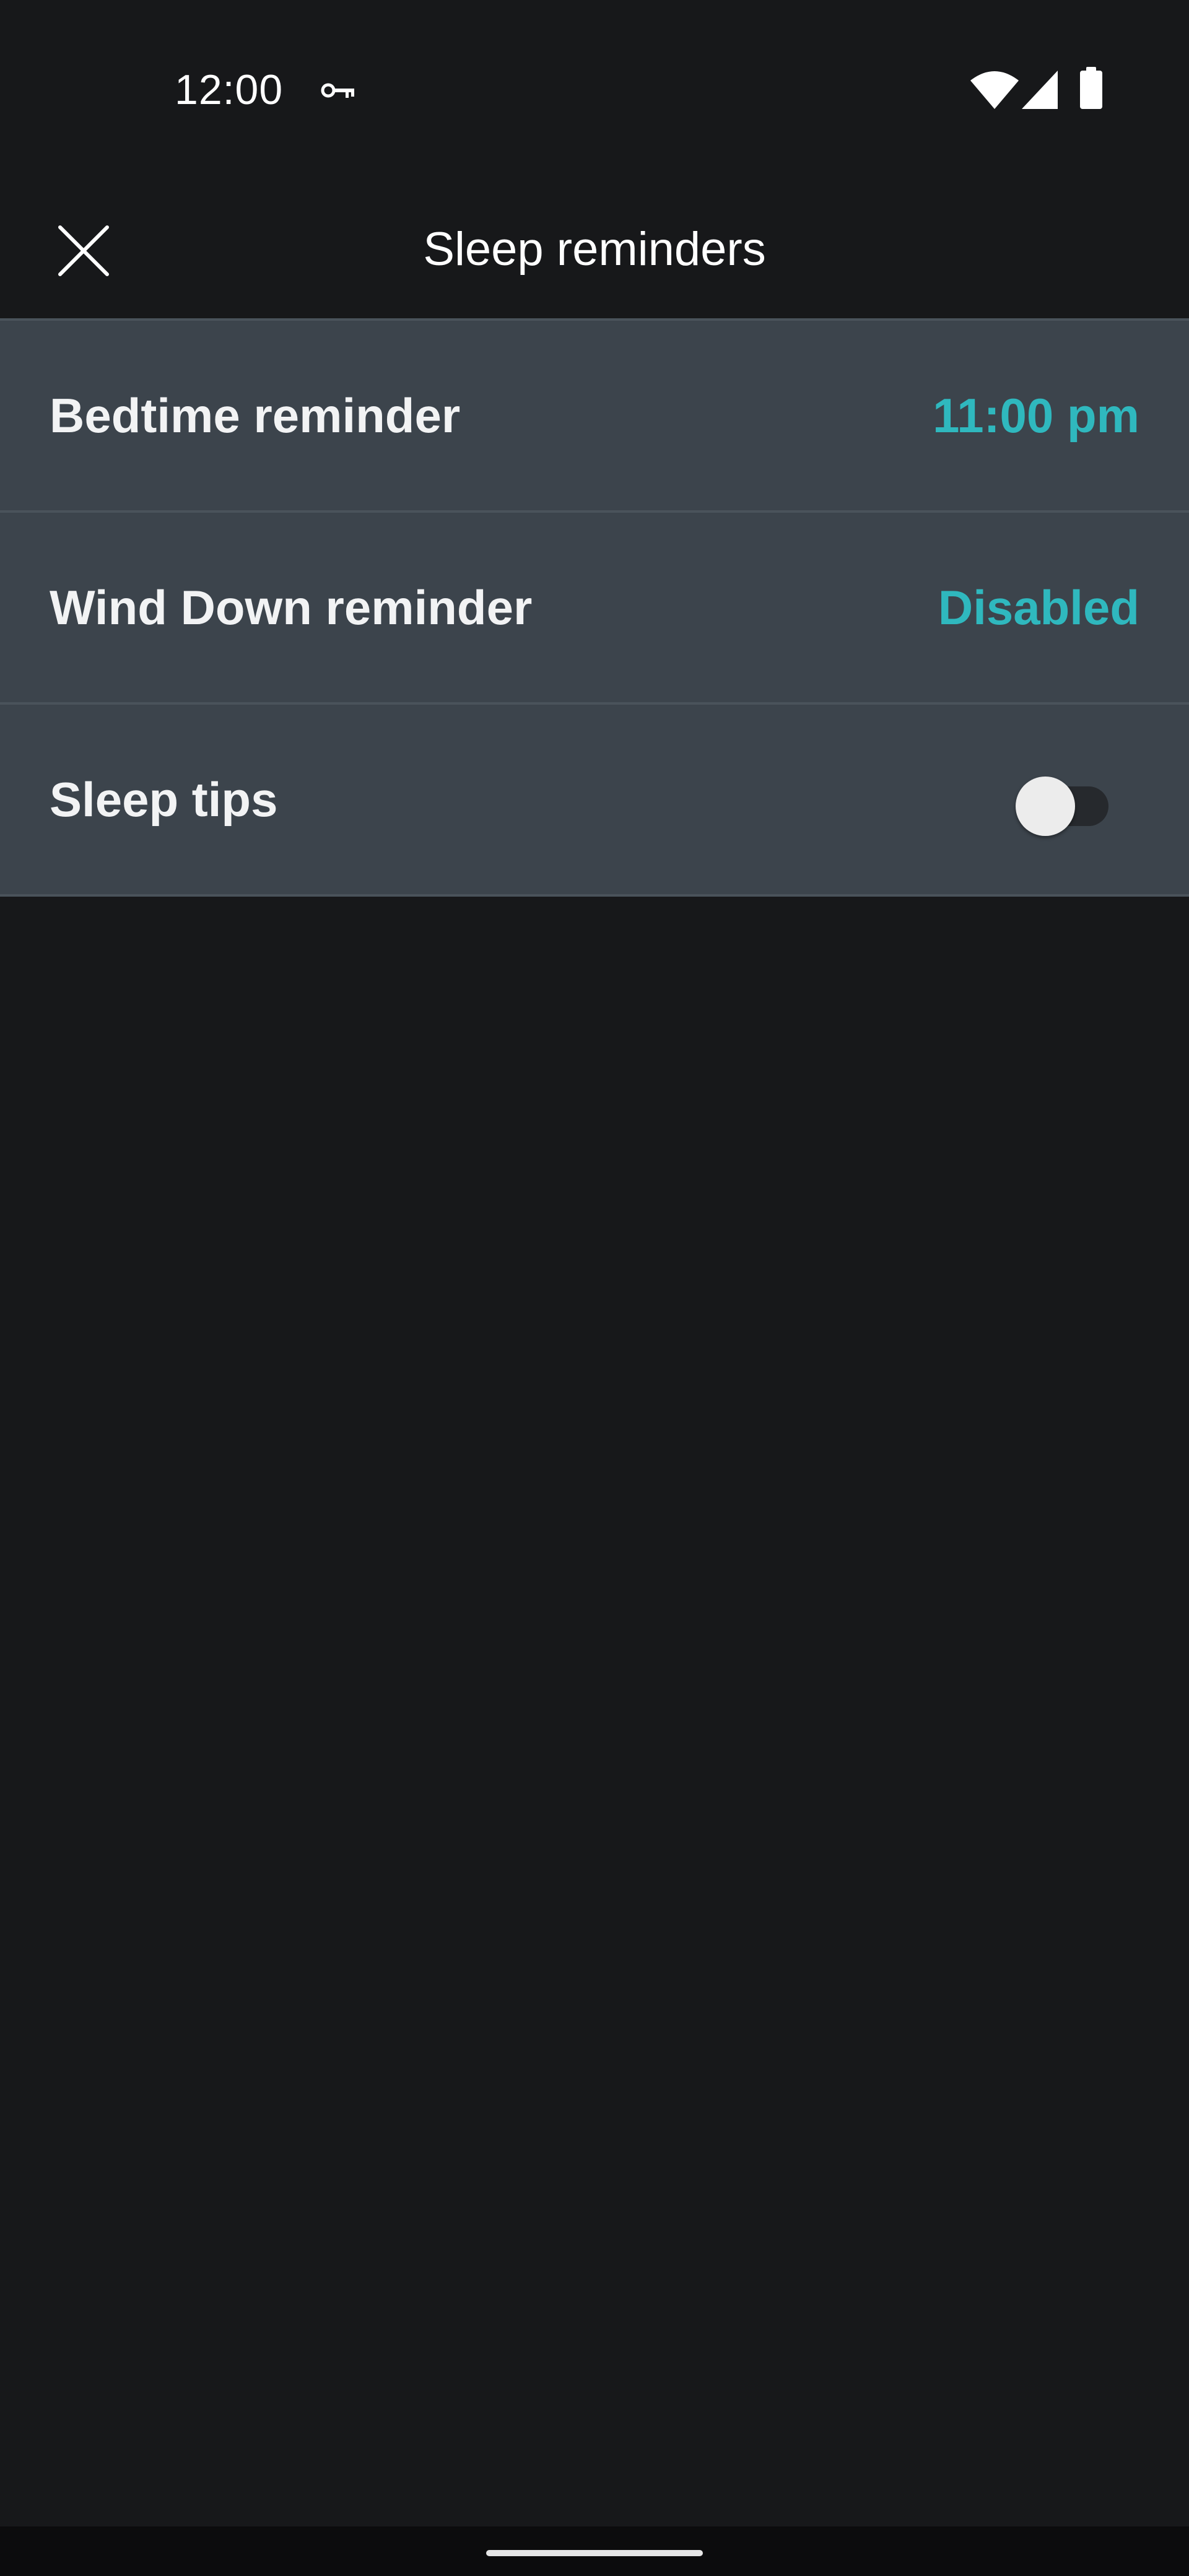  What do you see at coordinates (994, 90) in the screenshot?
I see `wifi-icon` at bounding box center [994, 90].